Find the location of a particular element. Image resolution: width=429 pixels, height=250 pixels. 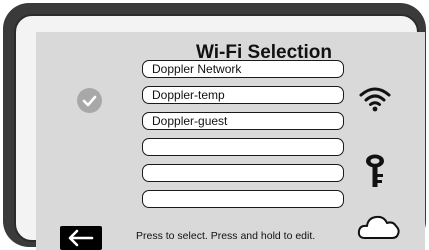

cloud-icon is located at coordinates (379, 229).